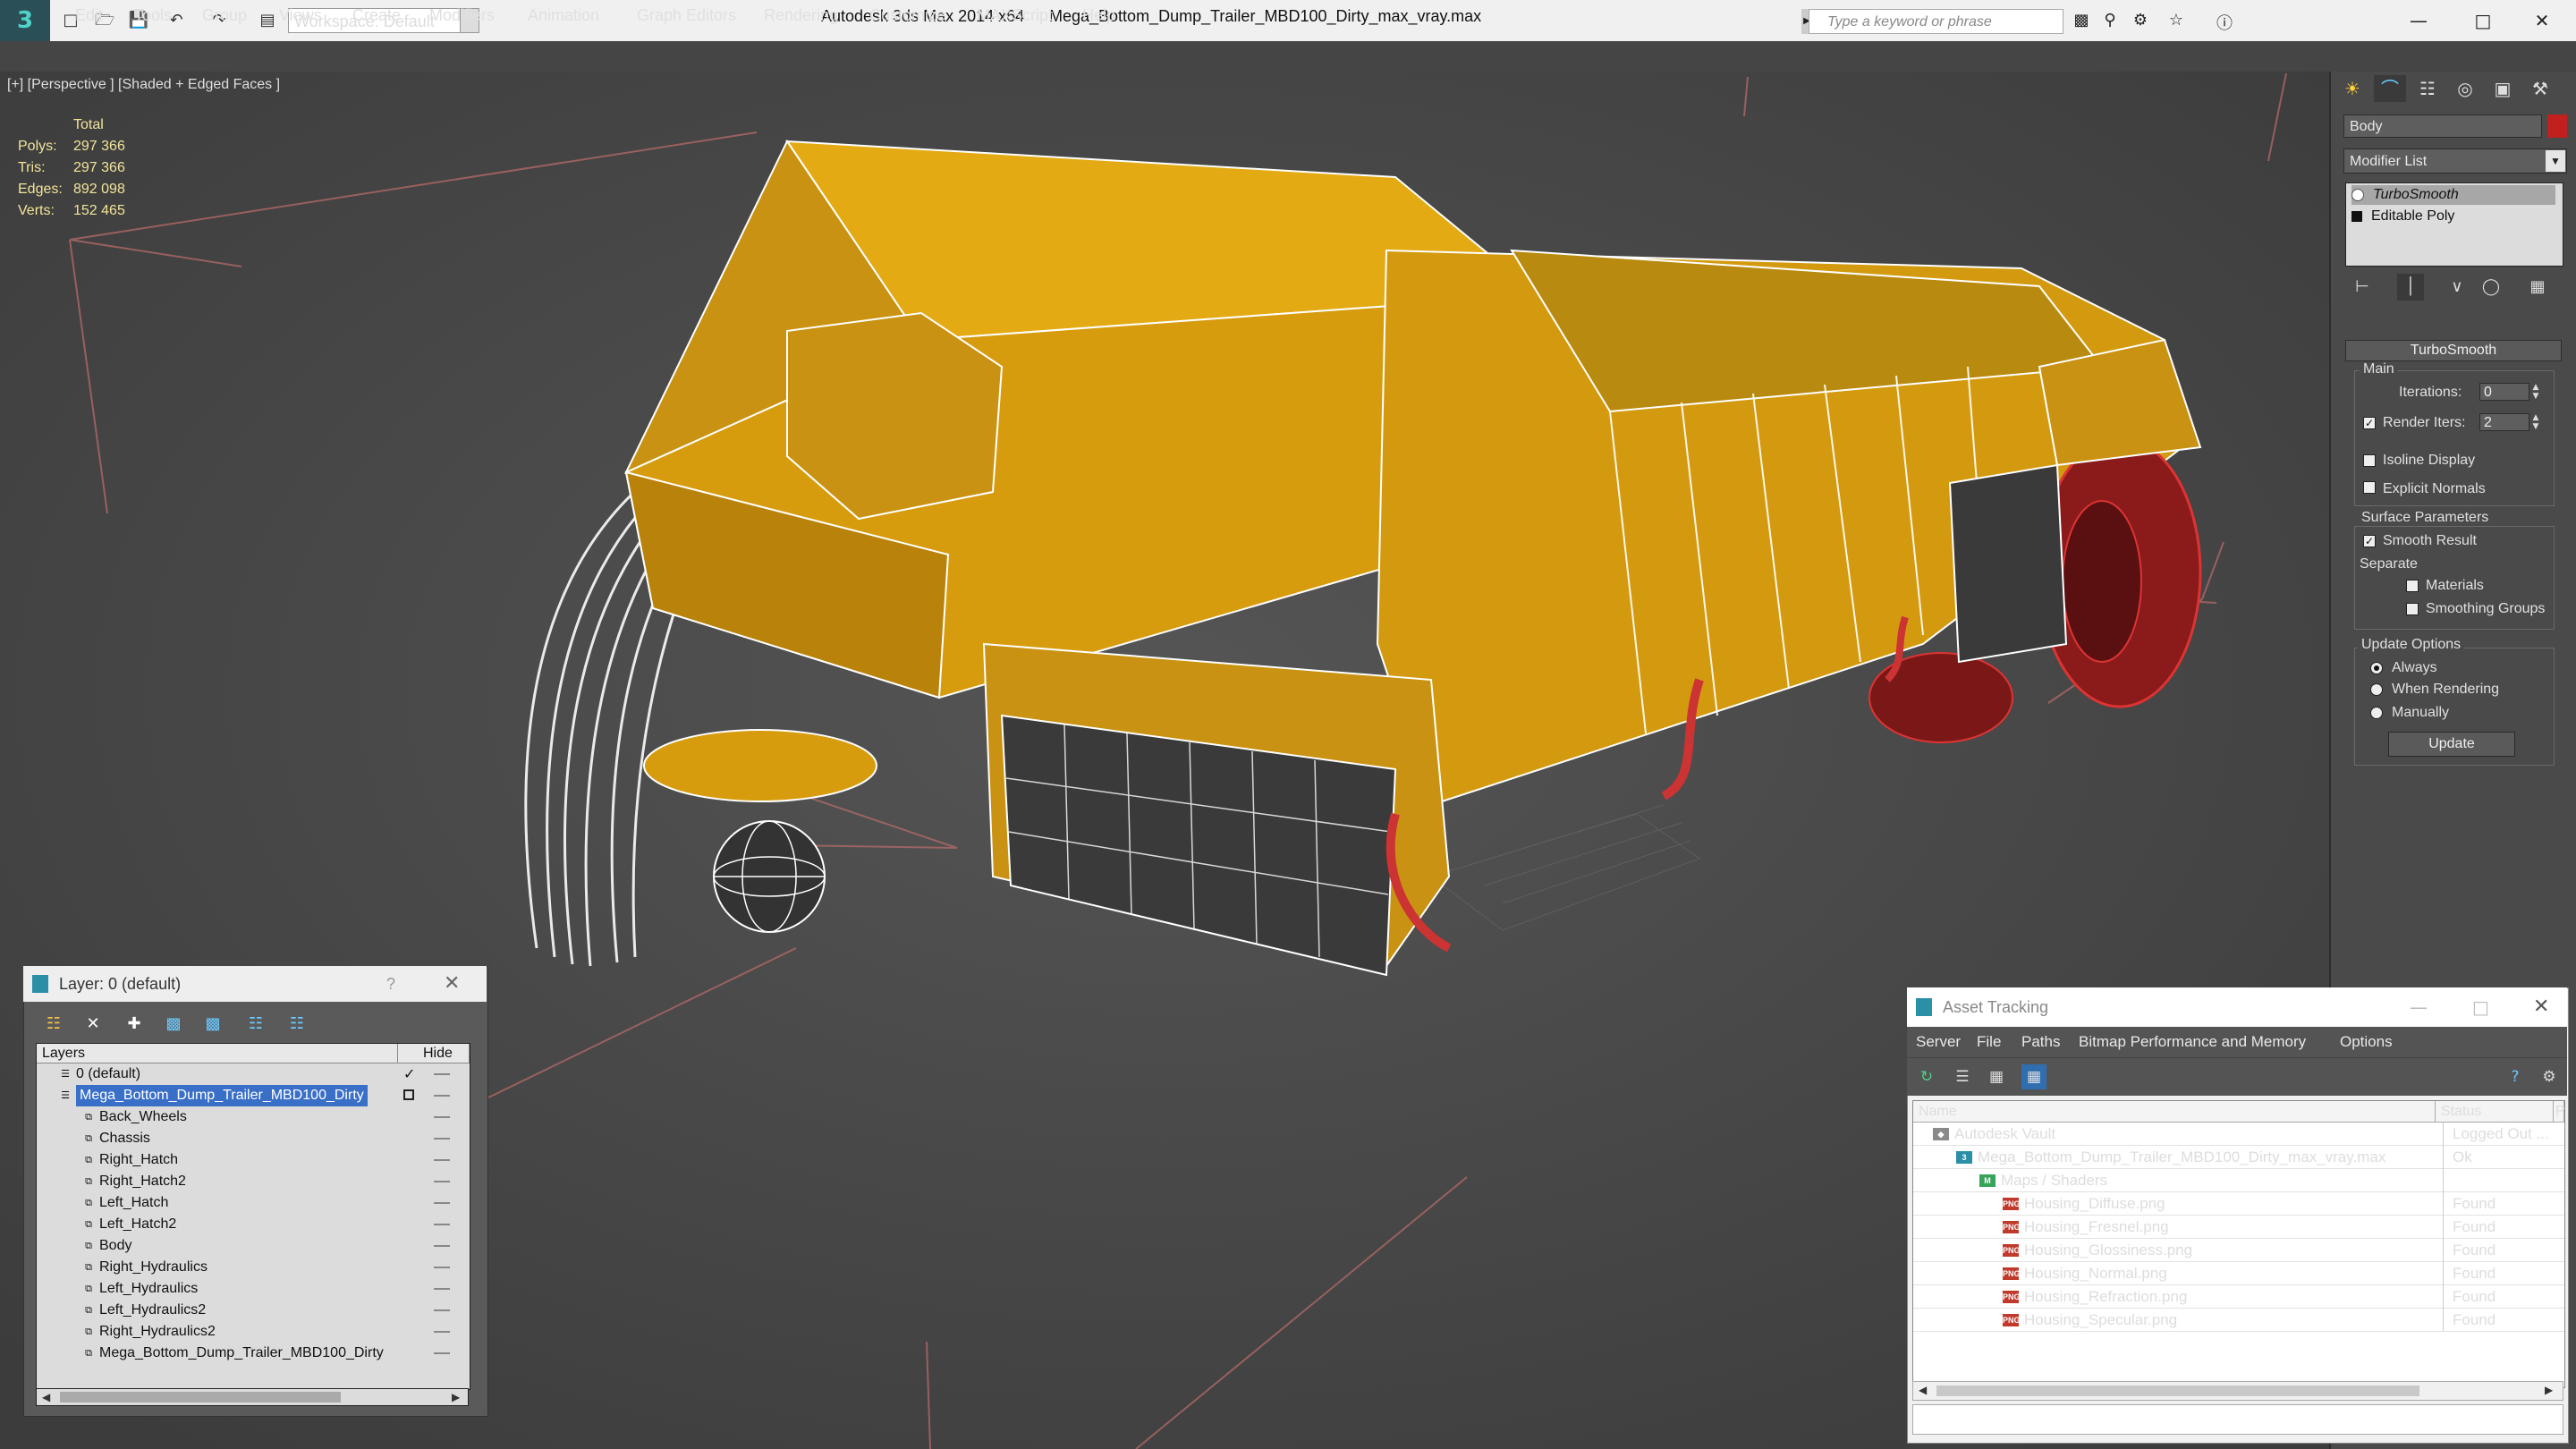 The height and width of the screenshot is (1449, 2576). Describe the element at coordinates (2455, 161) in the screenshot. I see `modifier-list-dropdown: Modifier List` at that location.